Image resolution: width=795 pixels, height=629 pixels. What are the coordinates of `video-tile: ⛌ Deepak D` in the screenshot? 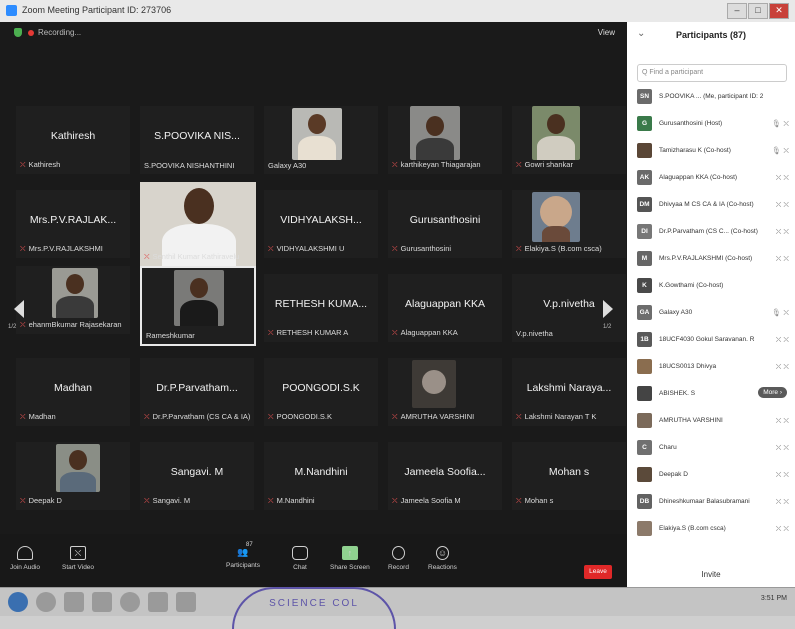 It's located at (73, 476).